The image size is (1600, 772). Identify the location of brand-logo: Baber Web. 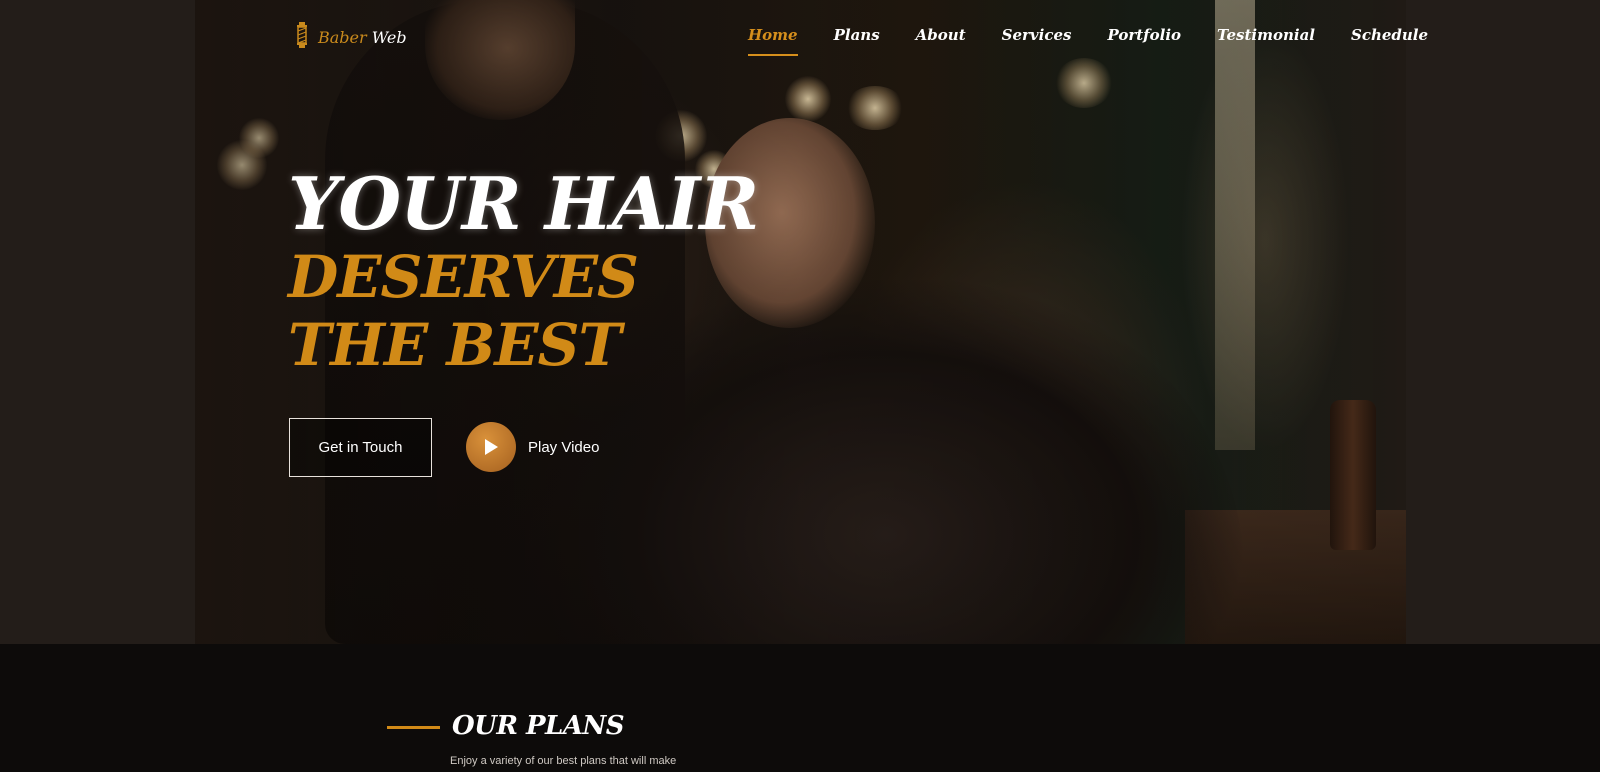
(350, 37).